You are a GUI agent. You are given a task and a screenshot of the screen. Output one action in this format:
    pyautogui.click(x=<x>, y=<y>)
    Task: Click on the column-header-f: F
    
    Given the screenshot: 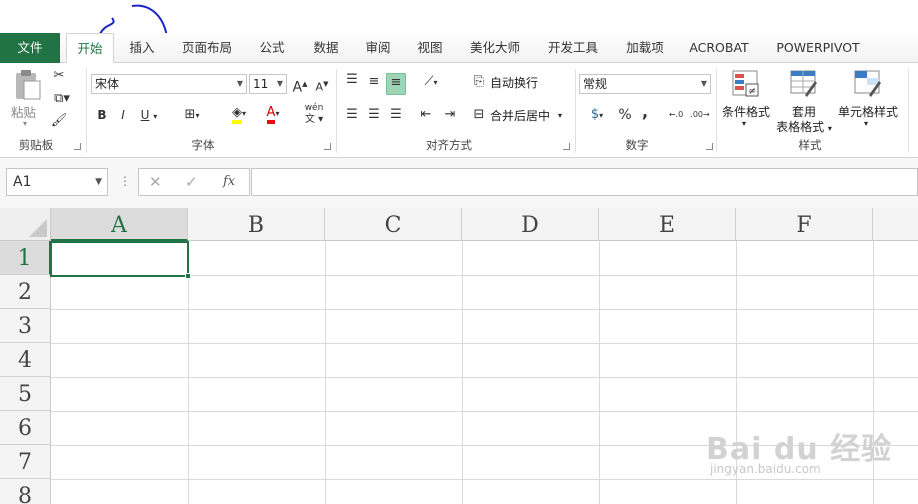 What is the action you would take?
    pyautogui.click(x=804, y=224)
    